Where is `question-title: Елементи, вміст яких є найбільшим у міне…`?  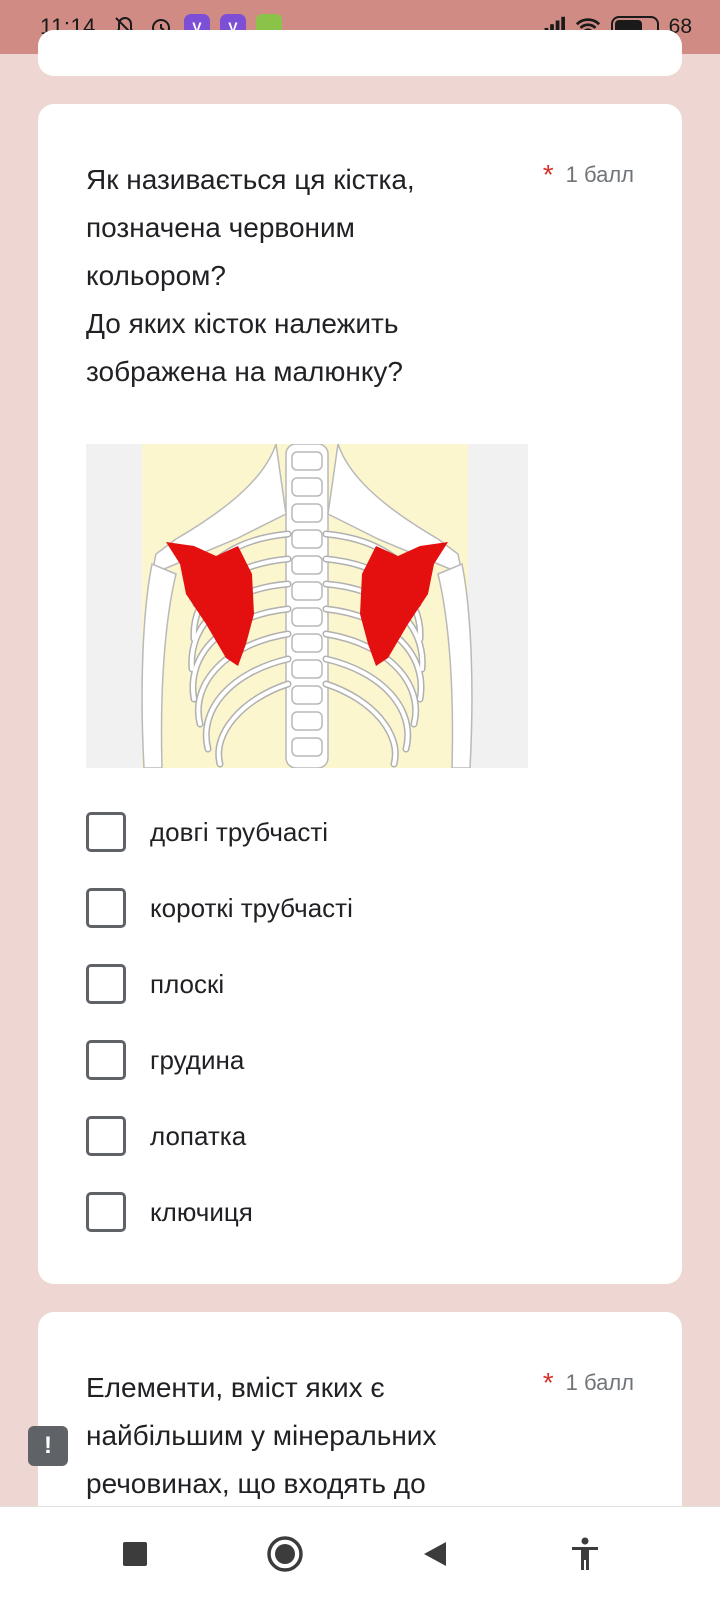
question-title: Елементи, вміст яких є найбільшим у міне… is located at coordinates (306, 1436).